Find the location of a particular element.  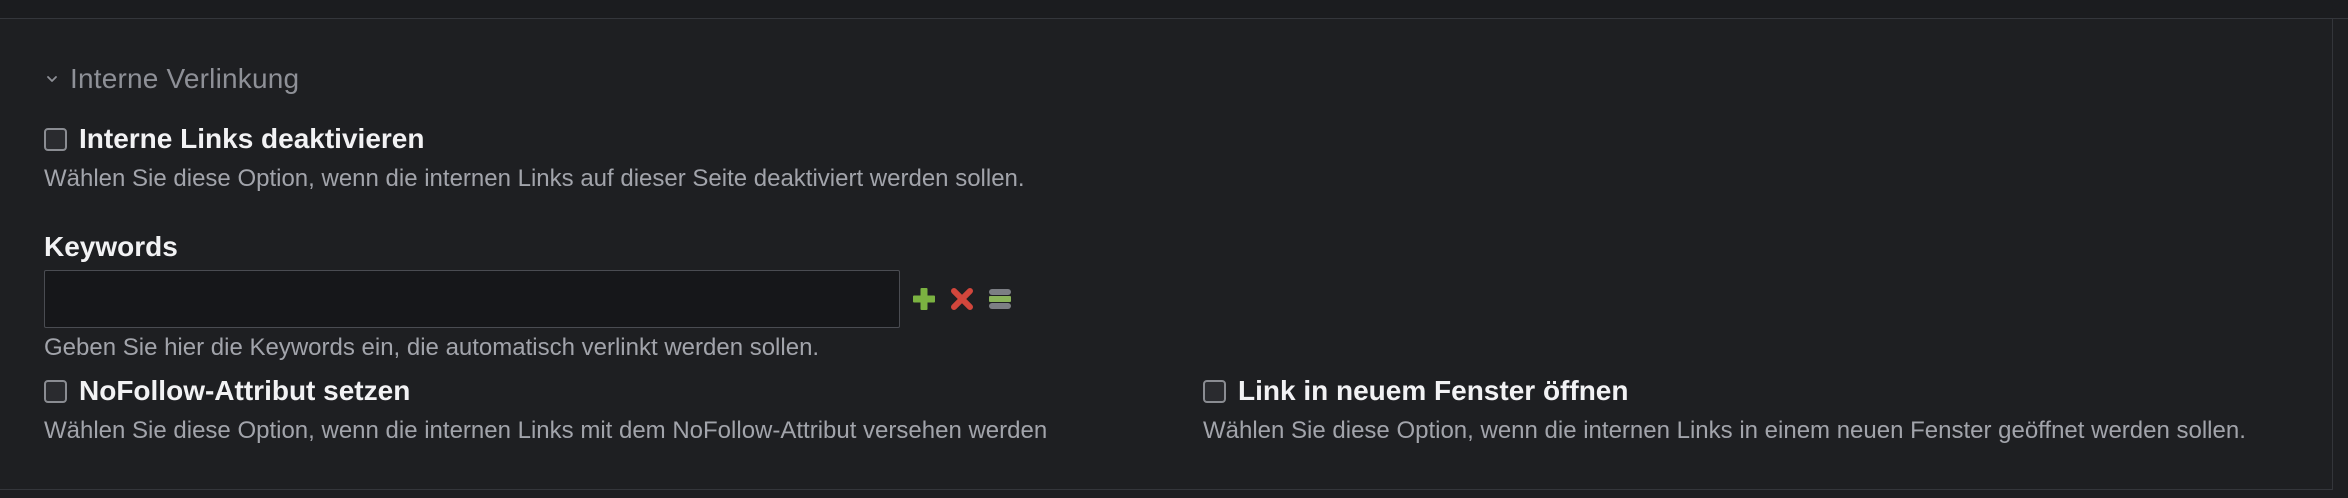

section-toggle: Interne Verlinkung is located at coordinates (171, 79).